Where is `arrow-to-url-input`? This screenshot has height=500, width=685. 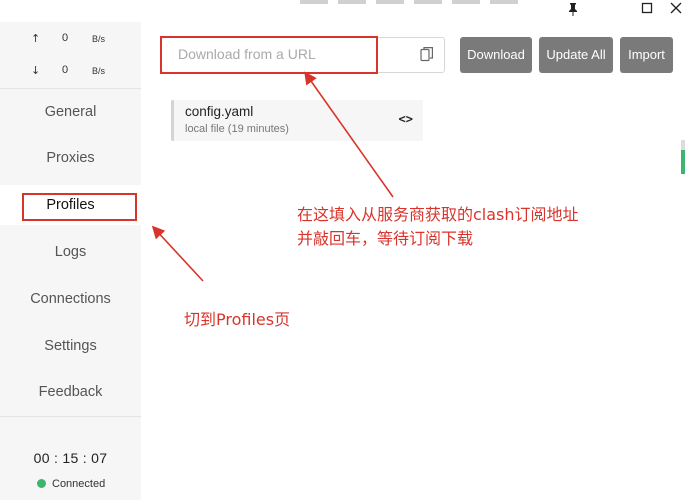
arrow-to-url-input is located at coordinates (349, 134).